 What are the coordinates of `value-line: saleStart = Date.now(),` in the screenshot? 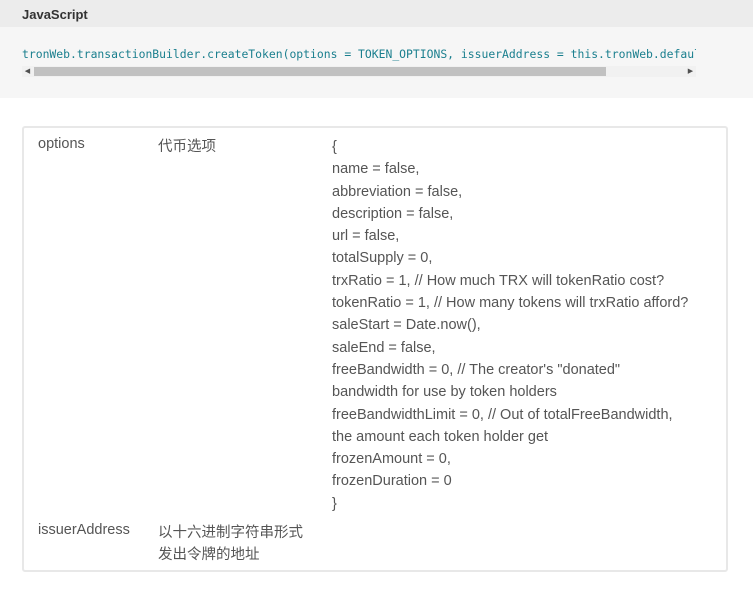 It's located at (406, 325).